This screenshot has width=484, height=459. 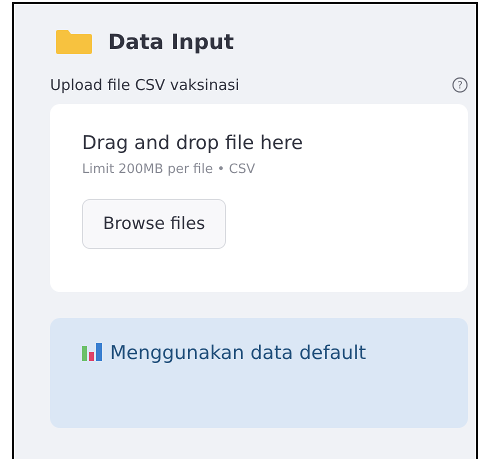 What do you see at coordinates (145, 85) in the screenshot?
I see `field-label: Upload file CSV vaksinasi` at bounding box center [145, 85].